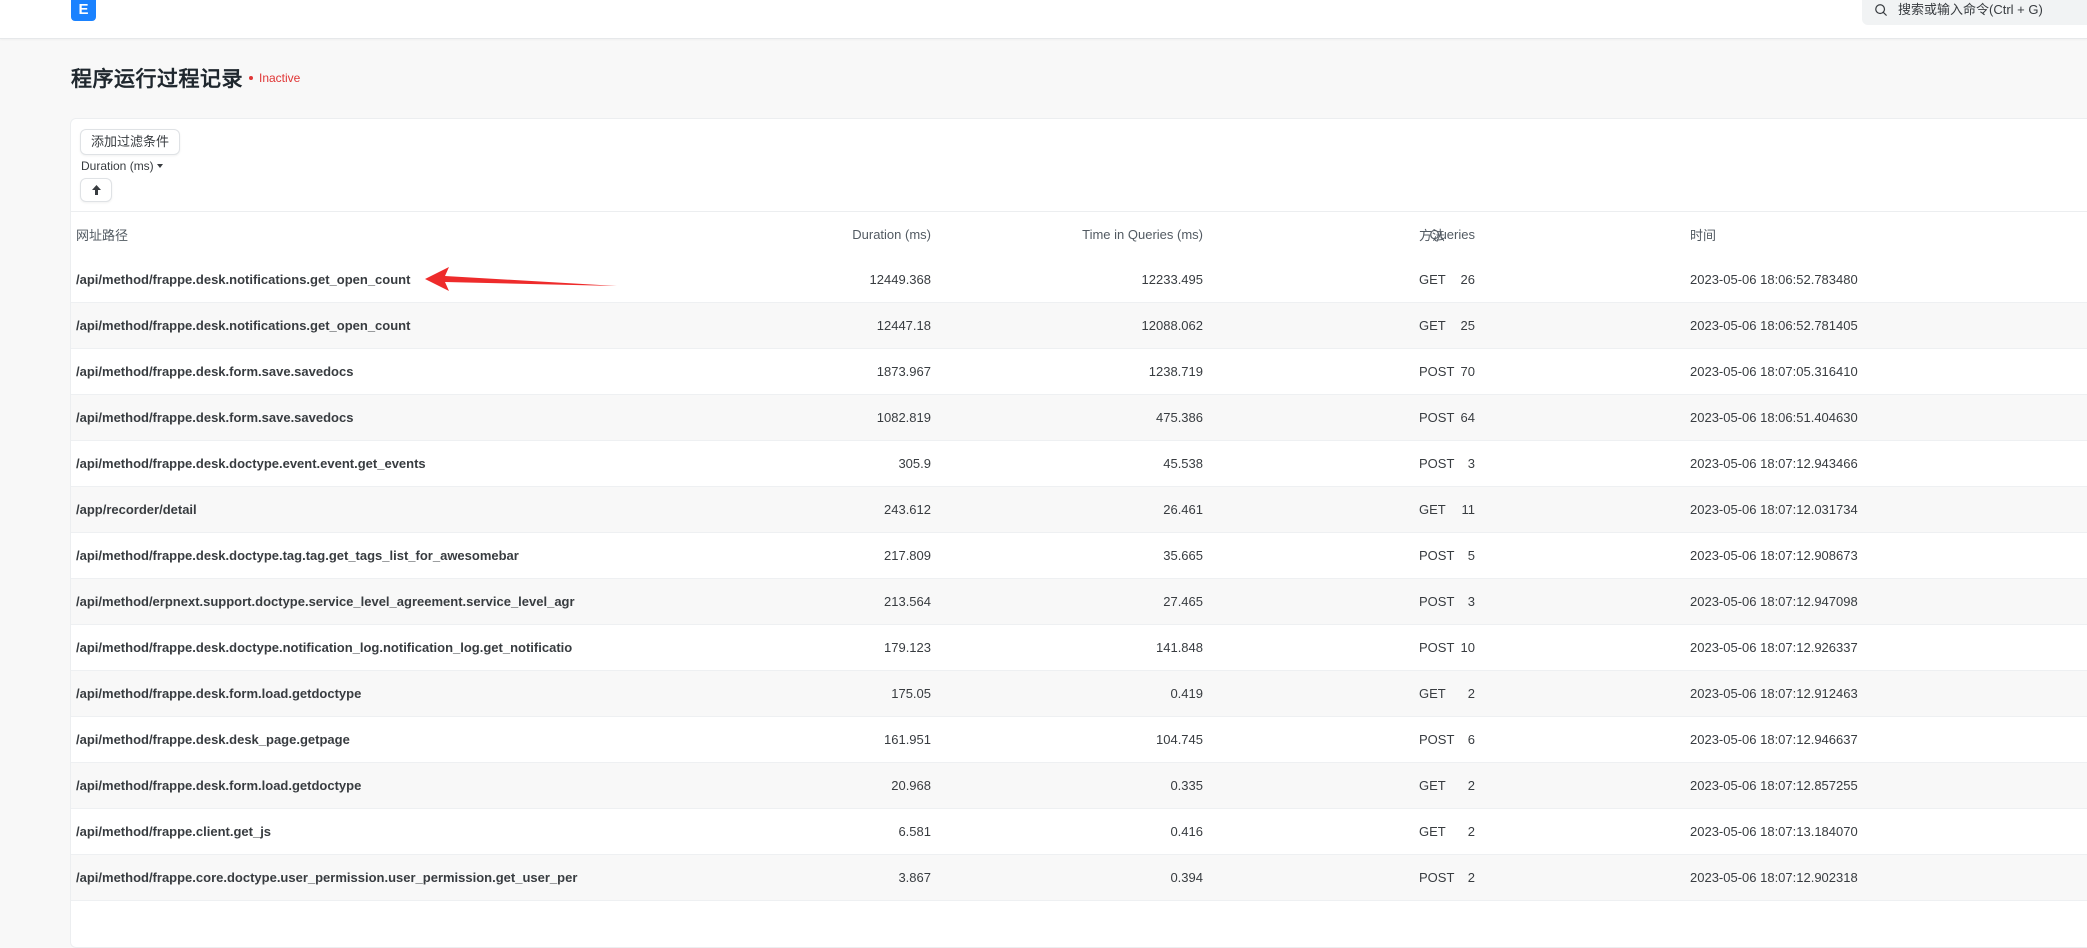  Describe the element at coordinates (1072, 234) in the screenshot. I see `header-time-in-queries: Time in Queries (ms)` at that location.